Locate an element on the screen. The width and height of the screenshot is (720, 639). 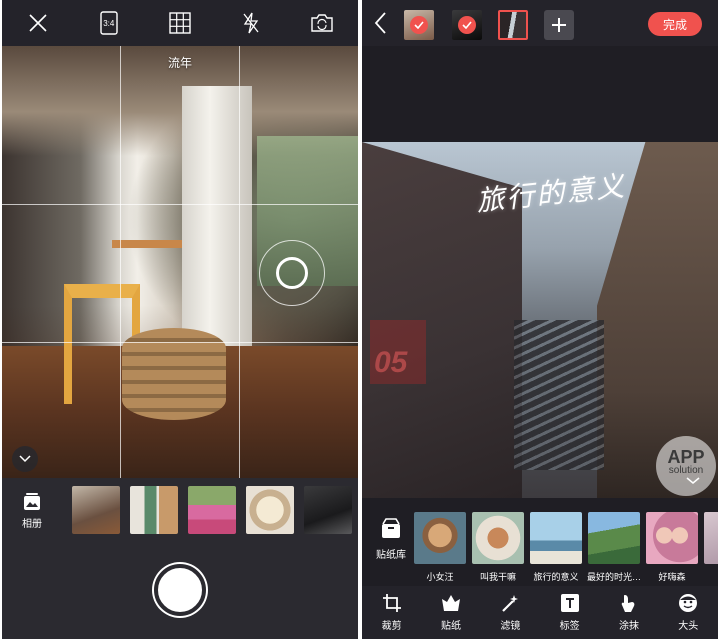
album-label: 相册 is located at coordinates (32, 524).